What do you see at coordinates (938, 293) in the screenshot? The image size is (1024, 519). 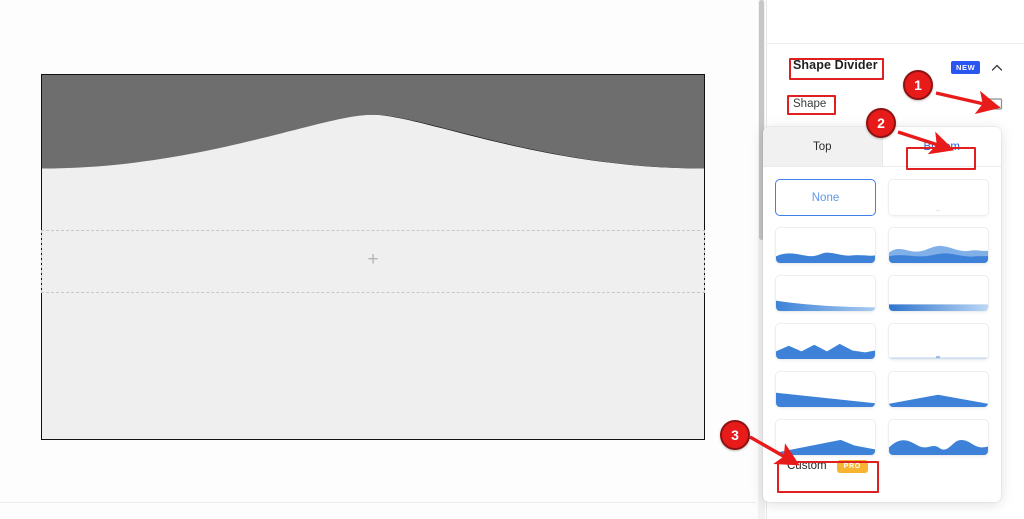 I see `shape-option-thin-line` at bounding box center [938, 293].